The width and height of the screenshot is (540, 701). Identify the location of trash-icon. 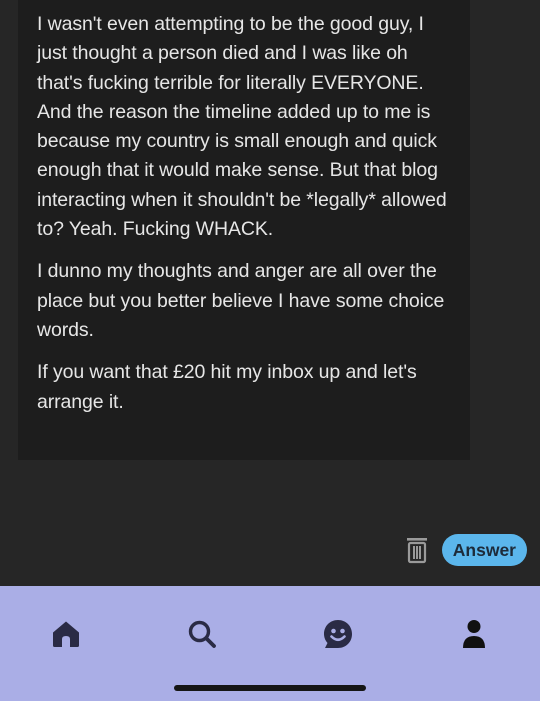
(416, 551).